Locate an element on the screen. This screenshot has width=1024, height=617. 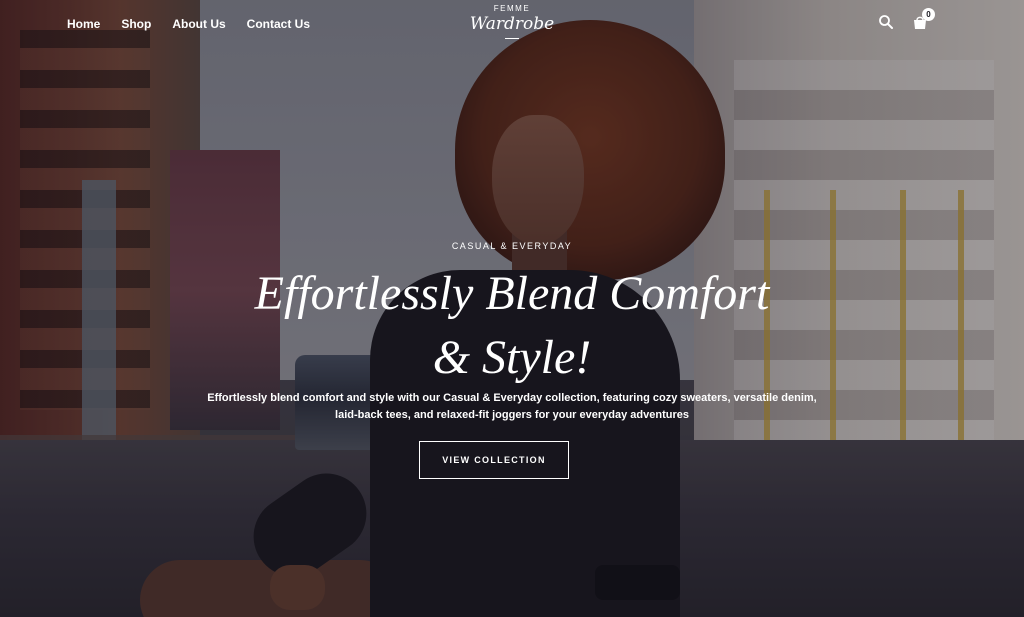
logo-underline is located at coordinates (512, 38).